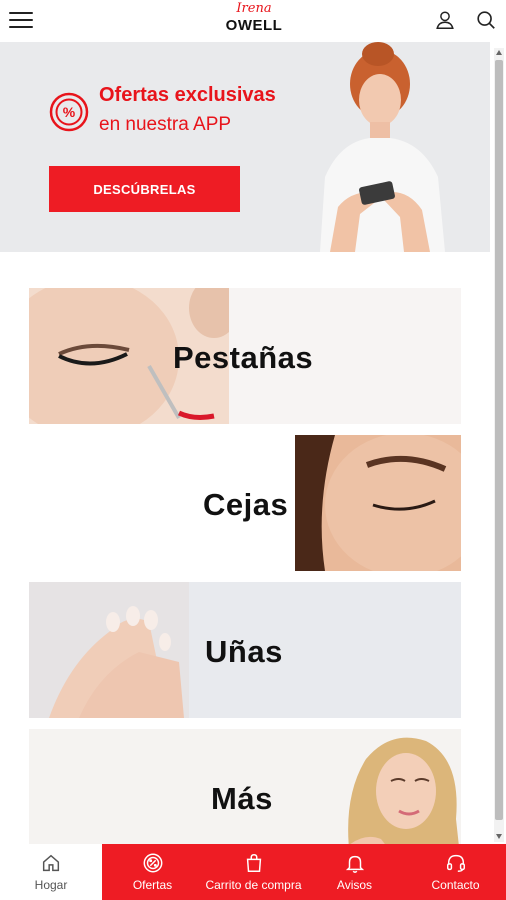 This screenshot has height=900, width=506. Describe the element at coordinates (499, 52) in the screenshot. I see `scroll-up-arrow-icon` at that location.